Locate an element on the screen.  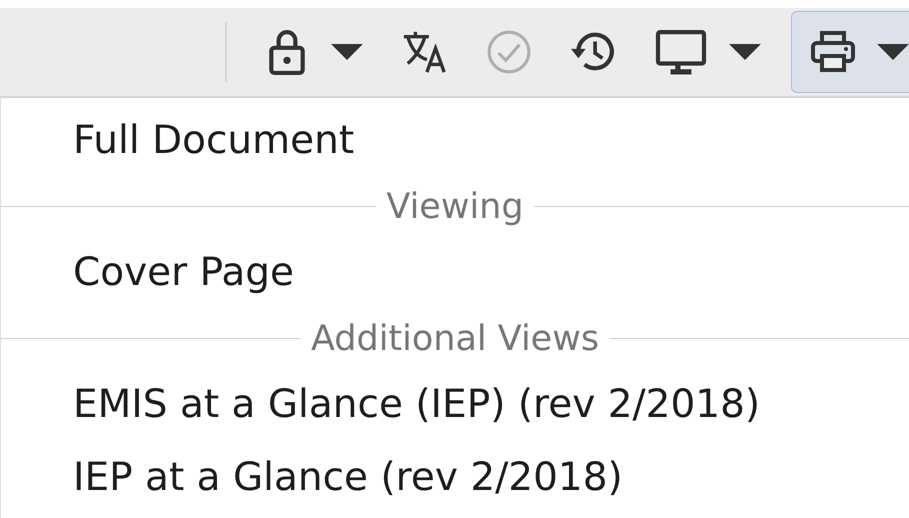
menu-section-header: Viewing is located at coordinates (455, 206).